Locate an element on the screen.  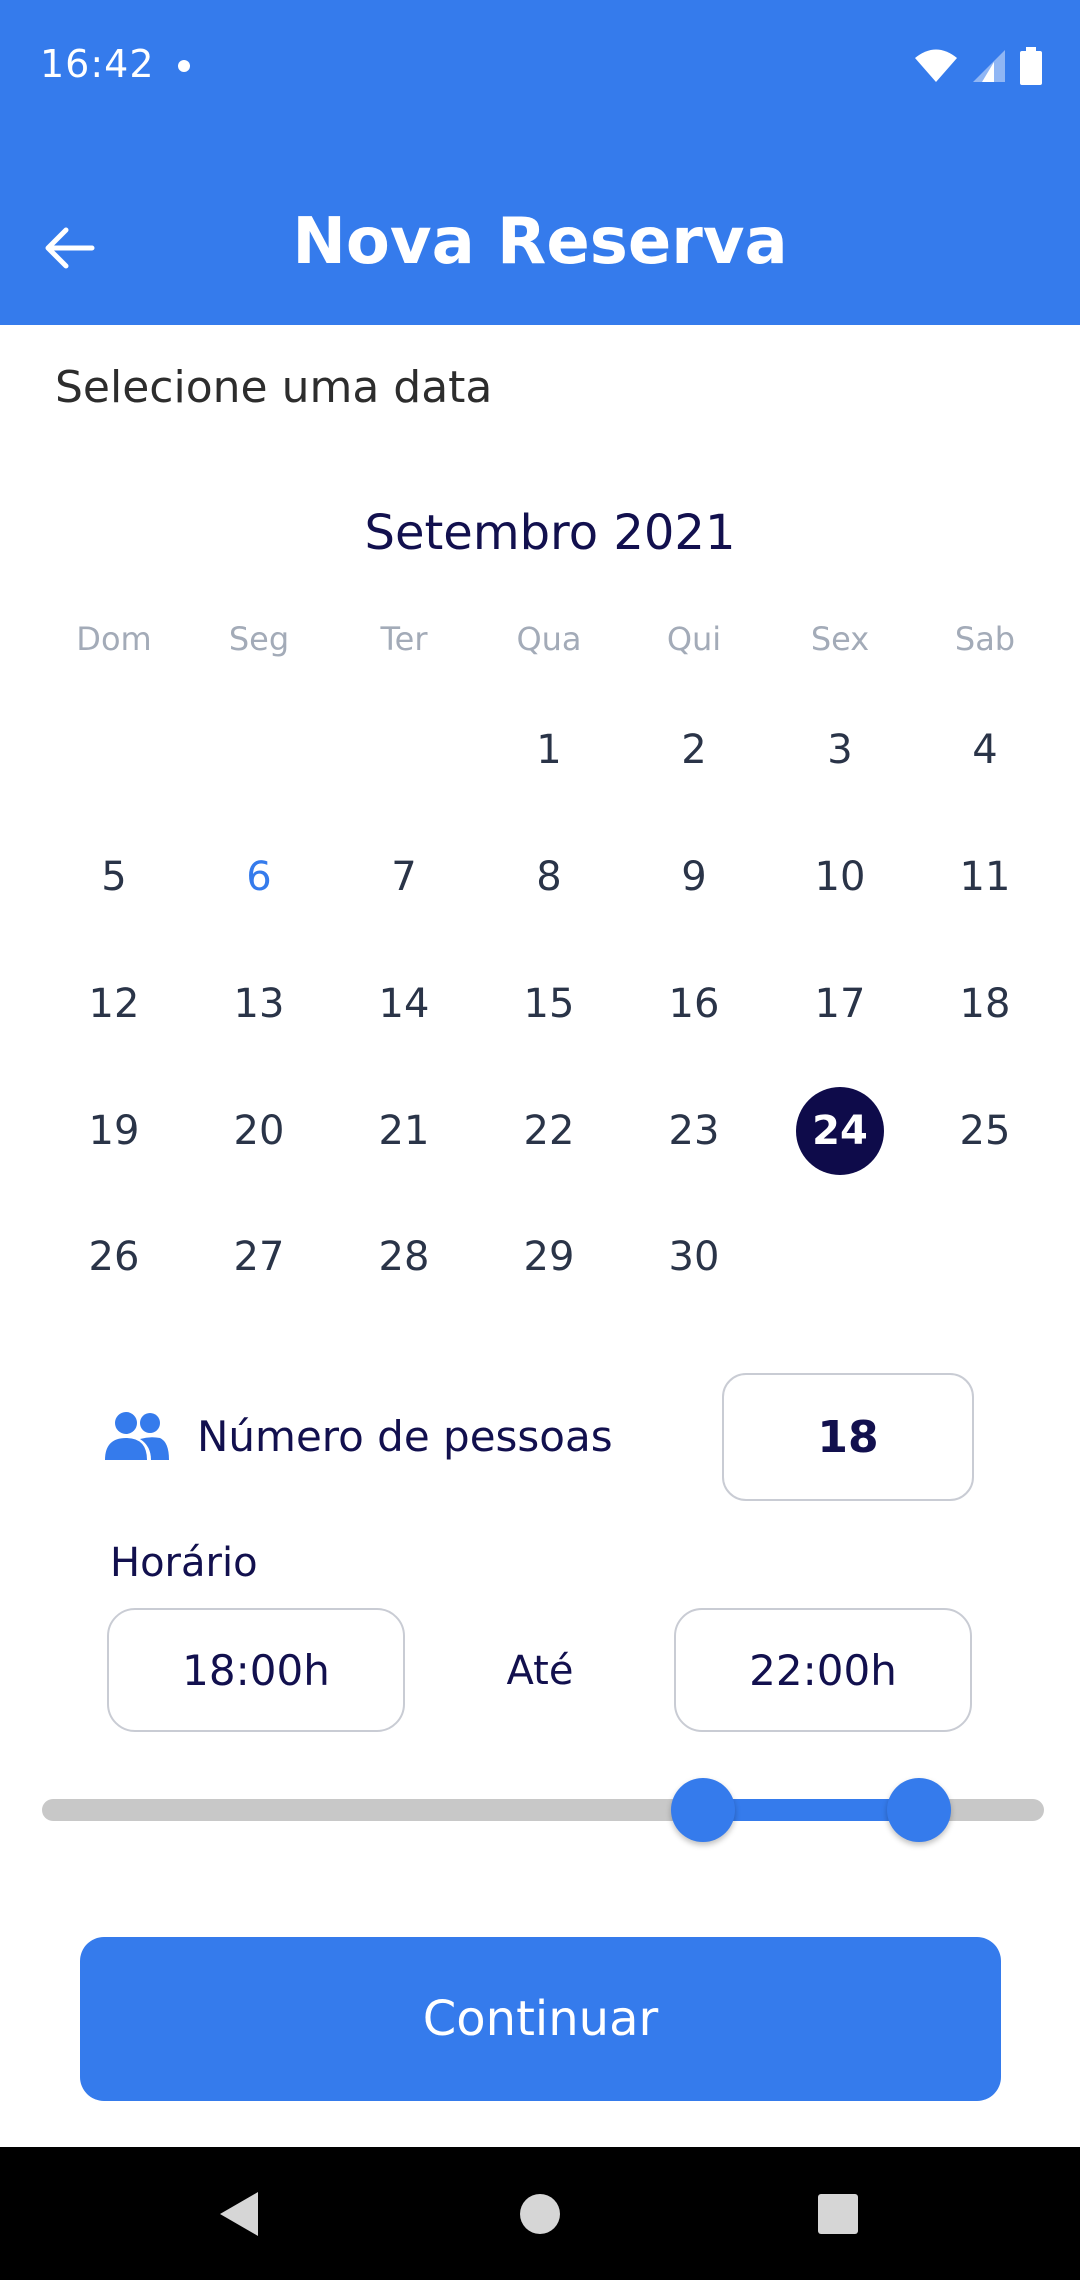
weekday-label: Sab is located at coordinates (985, 639).